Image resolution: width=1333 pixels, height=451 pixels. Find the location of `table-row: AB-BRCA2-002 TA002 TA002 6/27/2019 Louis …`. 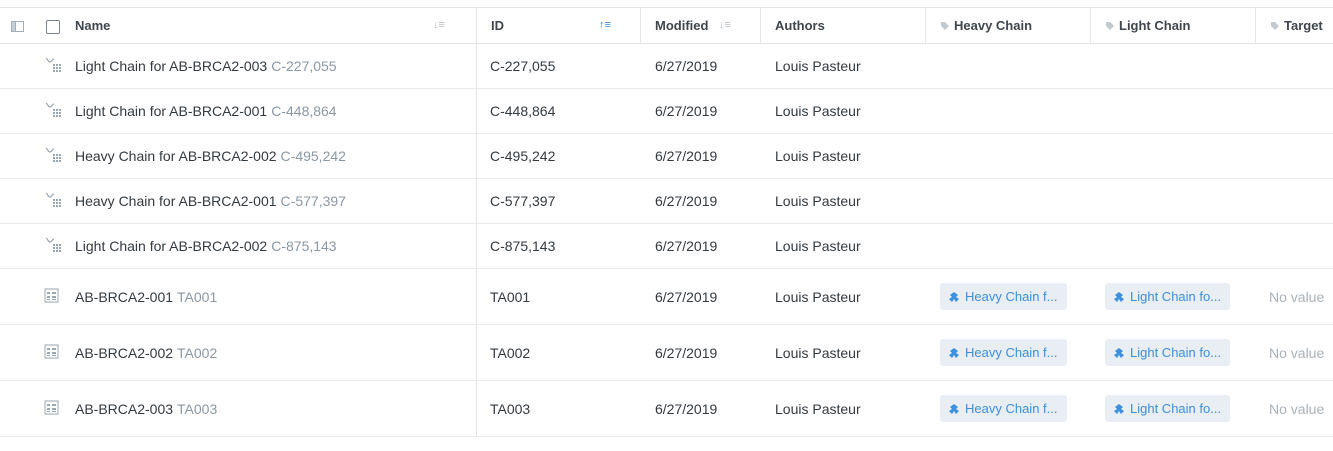

table-row: AB-BRCA2-002 TA002 TA002 6/27/2019 Louis … is located at coordinates (666, 353).